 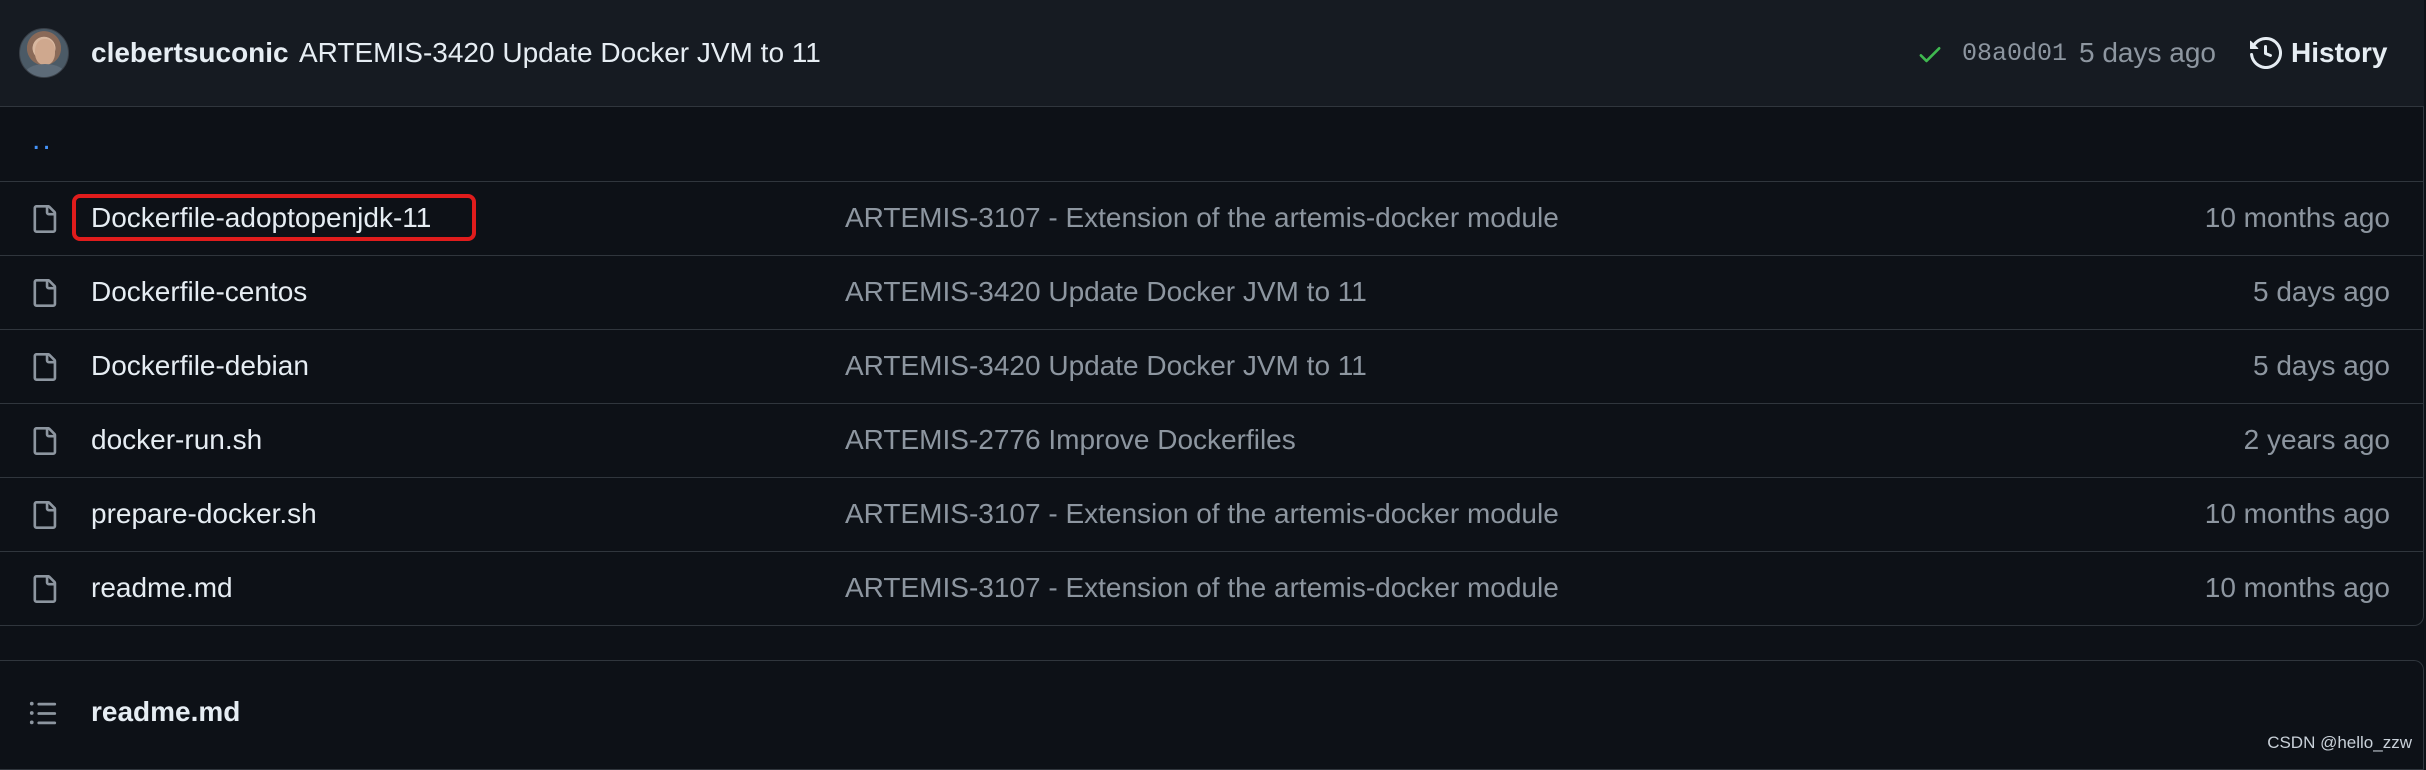 What do you see at coordinates (42, 140) in the screenshot?
I see `parent-directory-link: ..` at bounding box center [42, 140].